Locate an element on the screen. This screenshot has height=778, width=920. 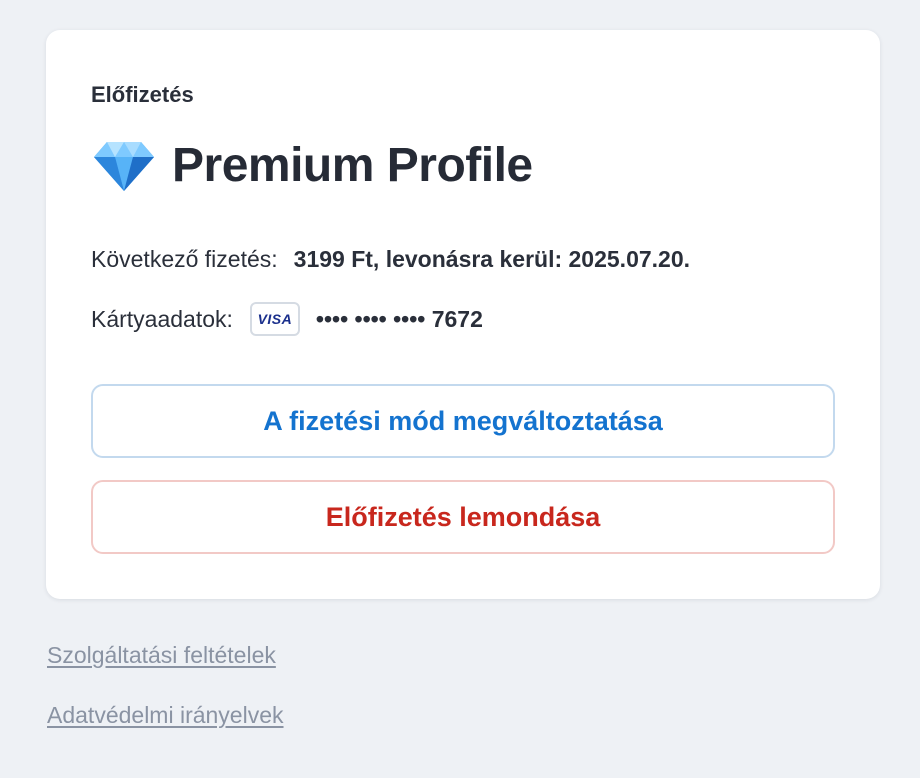
masked-card-number: •••• •••• •••• 7672 is located at coordinates (399, 318).